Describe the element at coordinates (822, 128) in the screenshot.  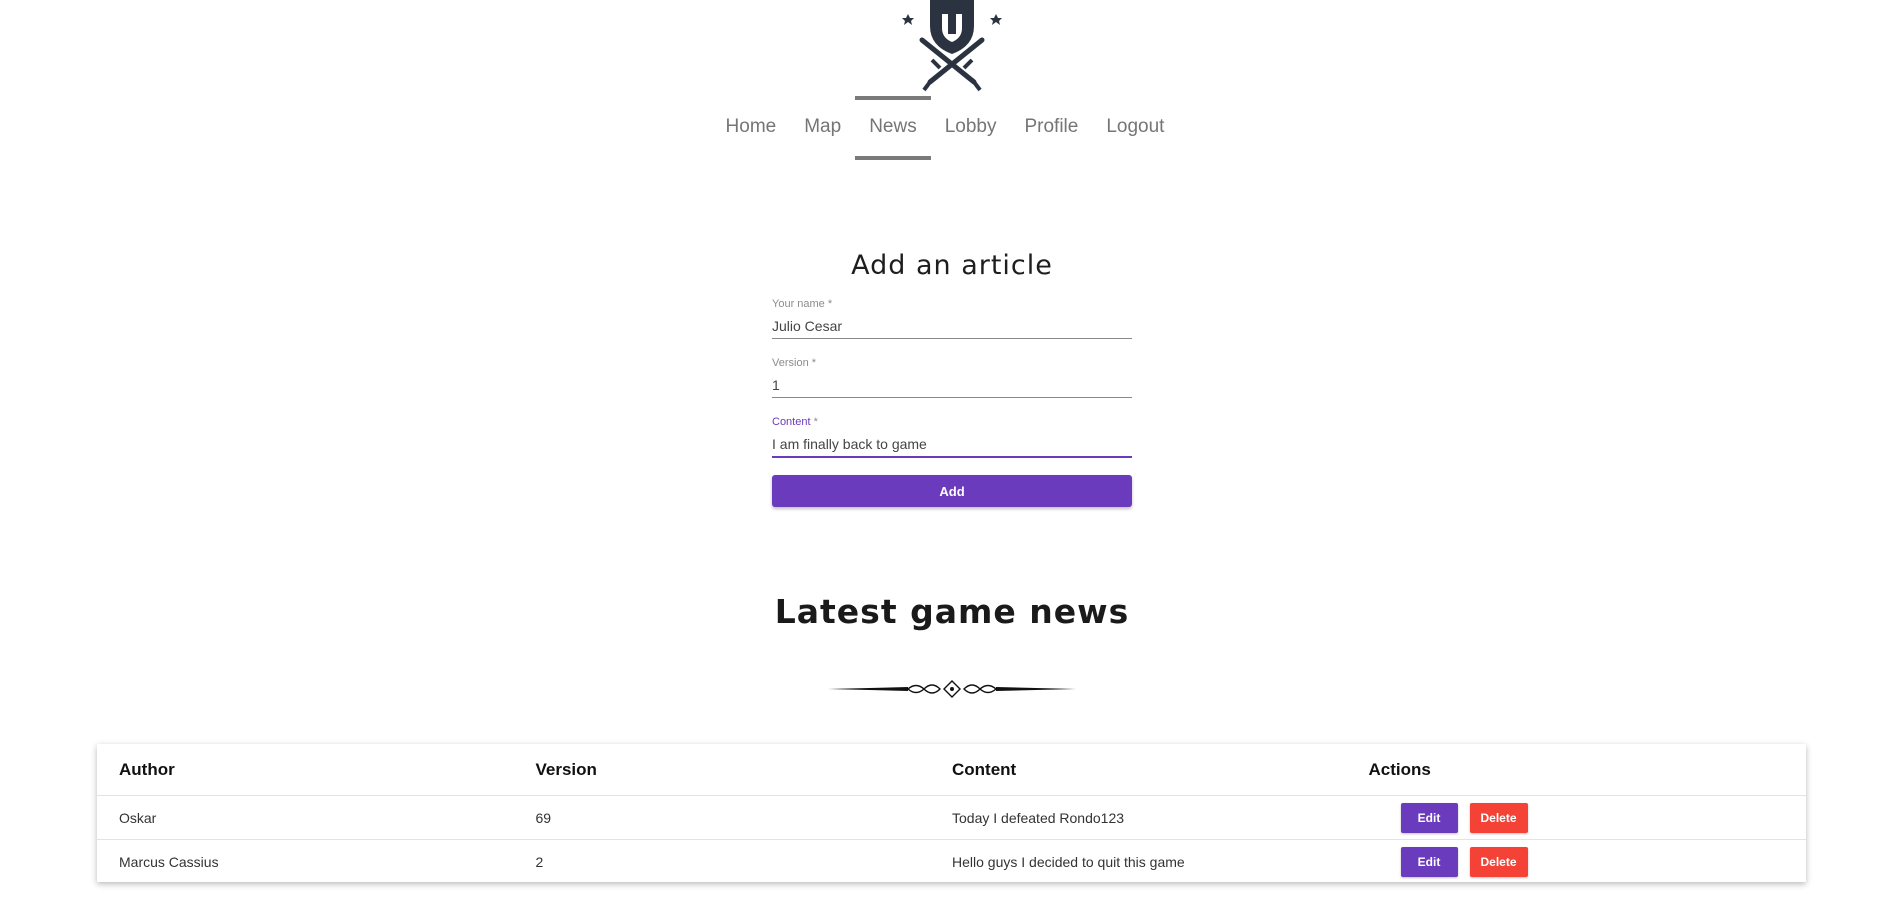
I see `nav-map: Map` at that location.